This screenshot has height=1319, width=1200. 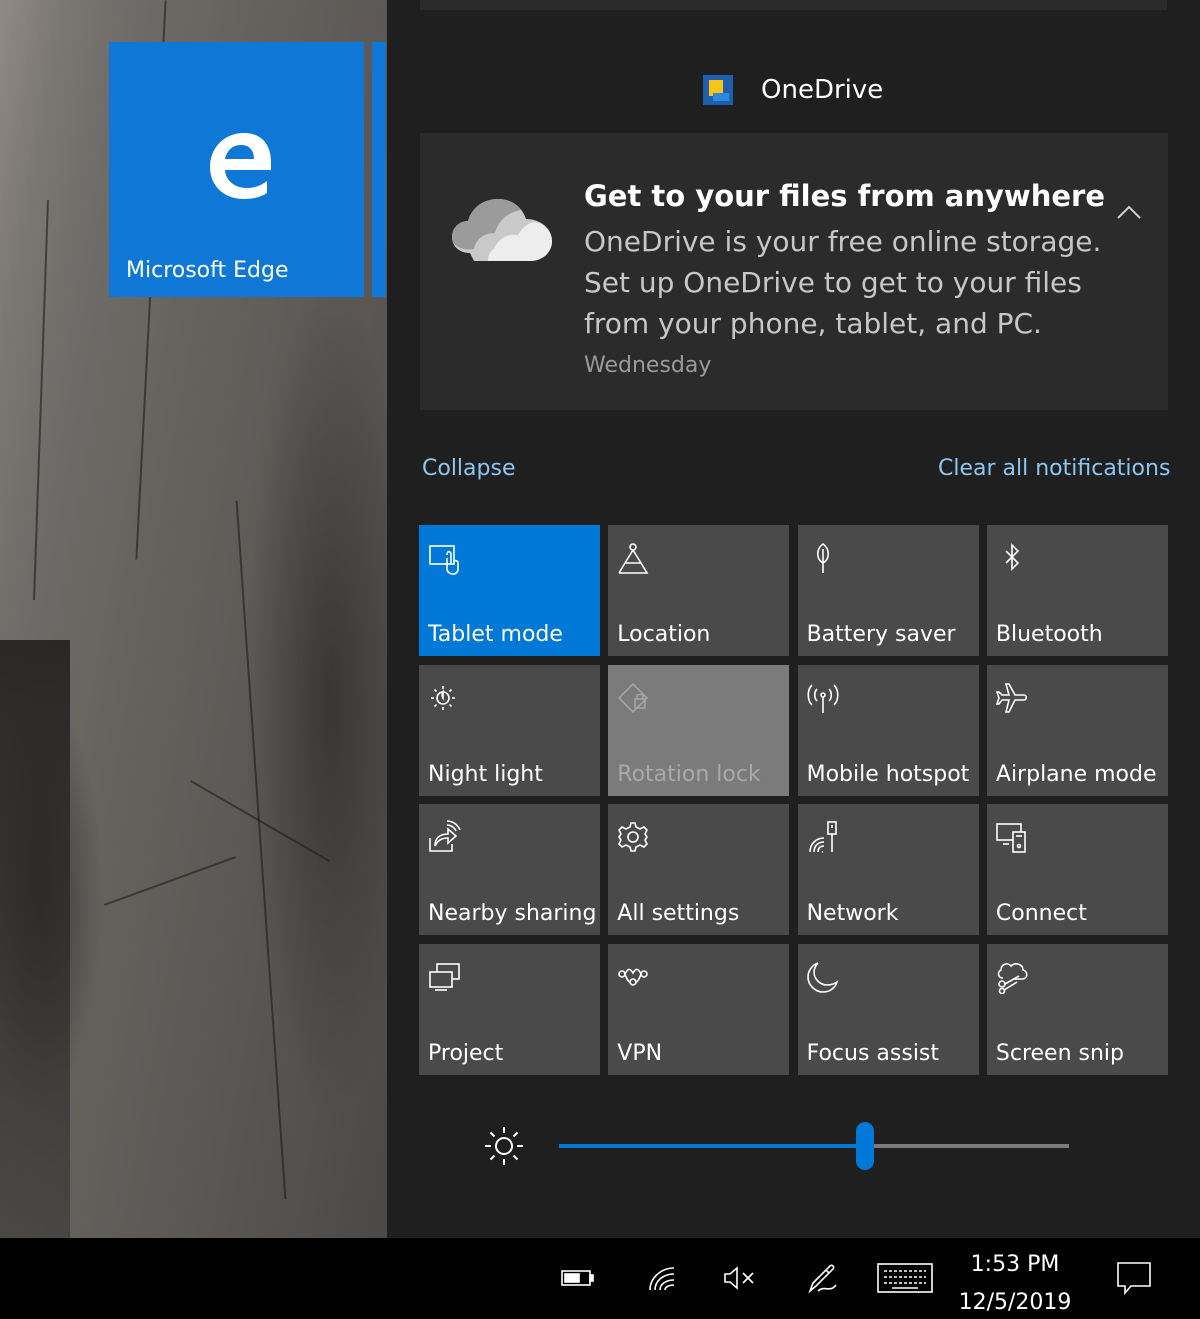 What do you see at coordinates (844, 196) in the screenshot?
I see `notification-title: Get to your files from anywhere` at bounding box center [844, 196].